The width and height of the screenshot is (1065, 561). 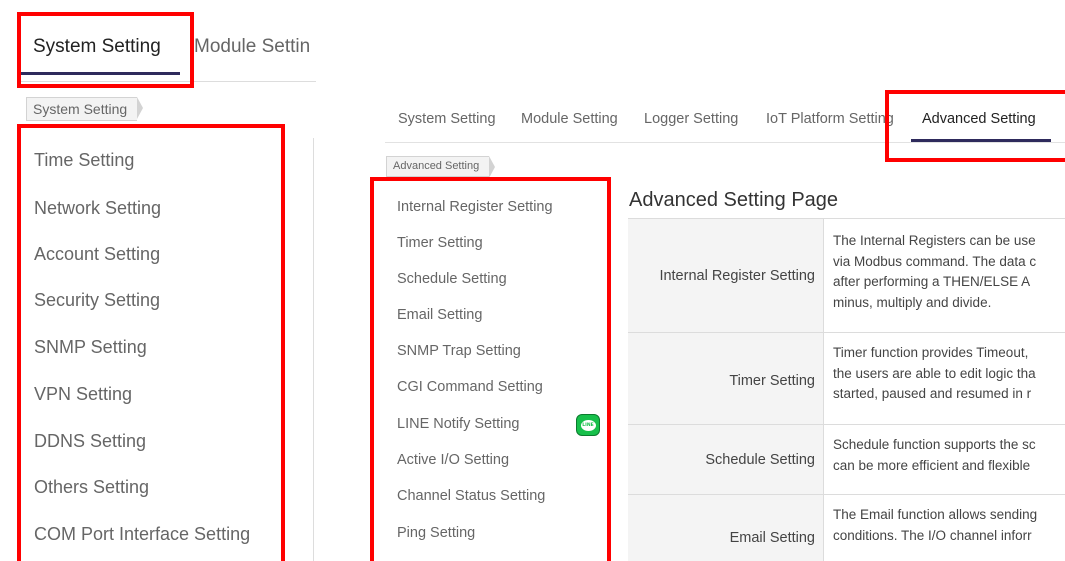 I want to click on tab-module-setting: Module Setting, so click(x=569, y=119).